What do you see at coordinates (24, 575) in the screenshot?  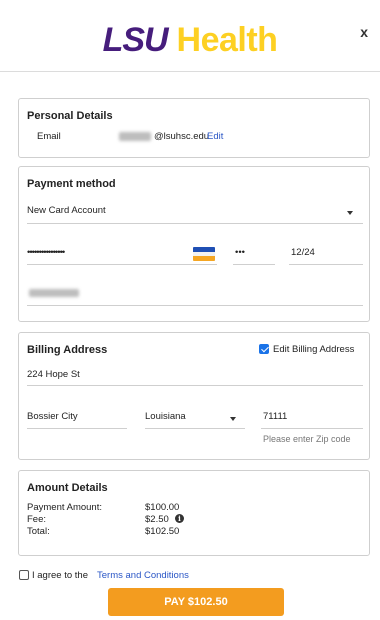 I see `terms-checkbox` at bounding box center [24, 575].